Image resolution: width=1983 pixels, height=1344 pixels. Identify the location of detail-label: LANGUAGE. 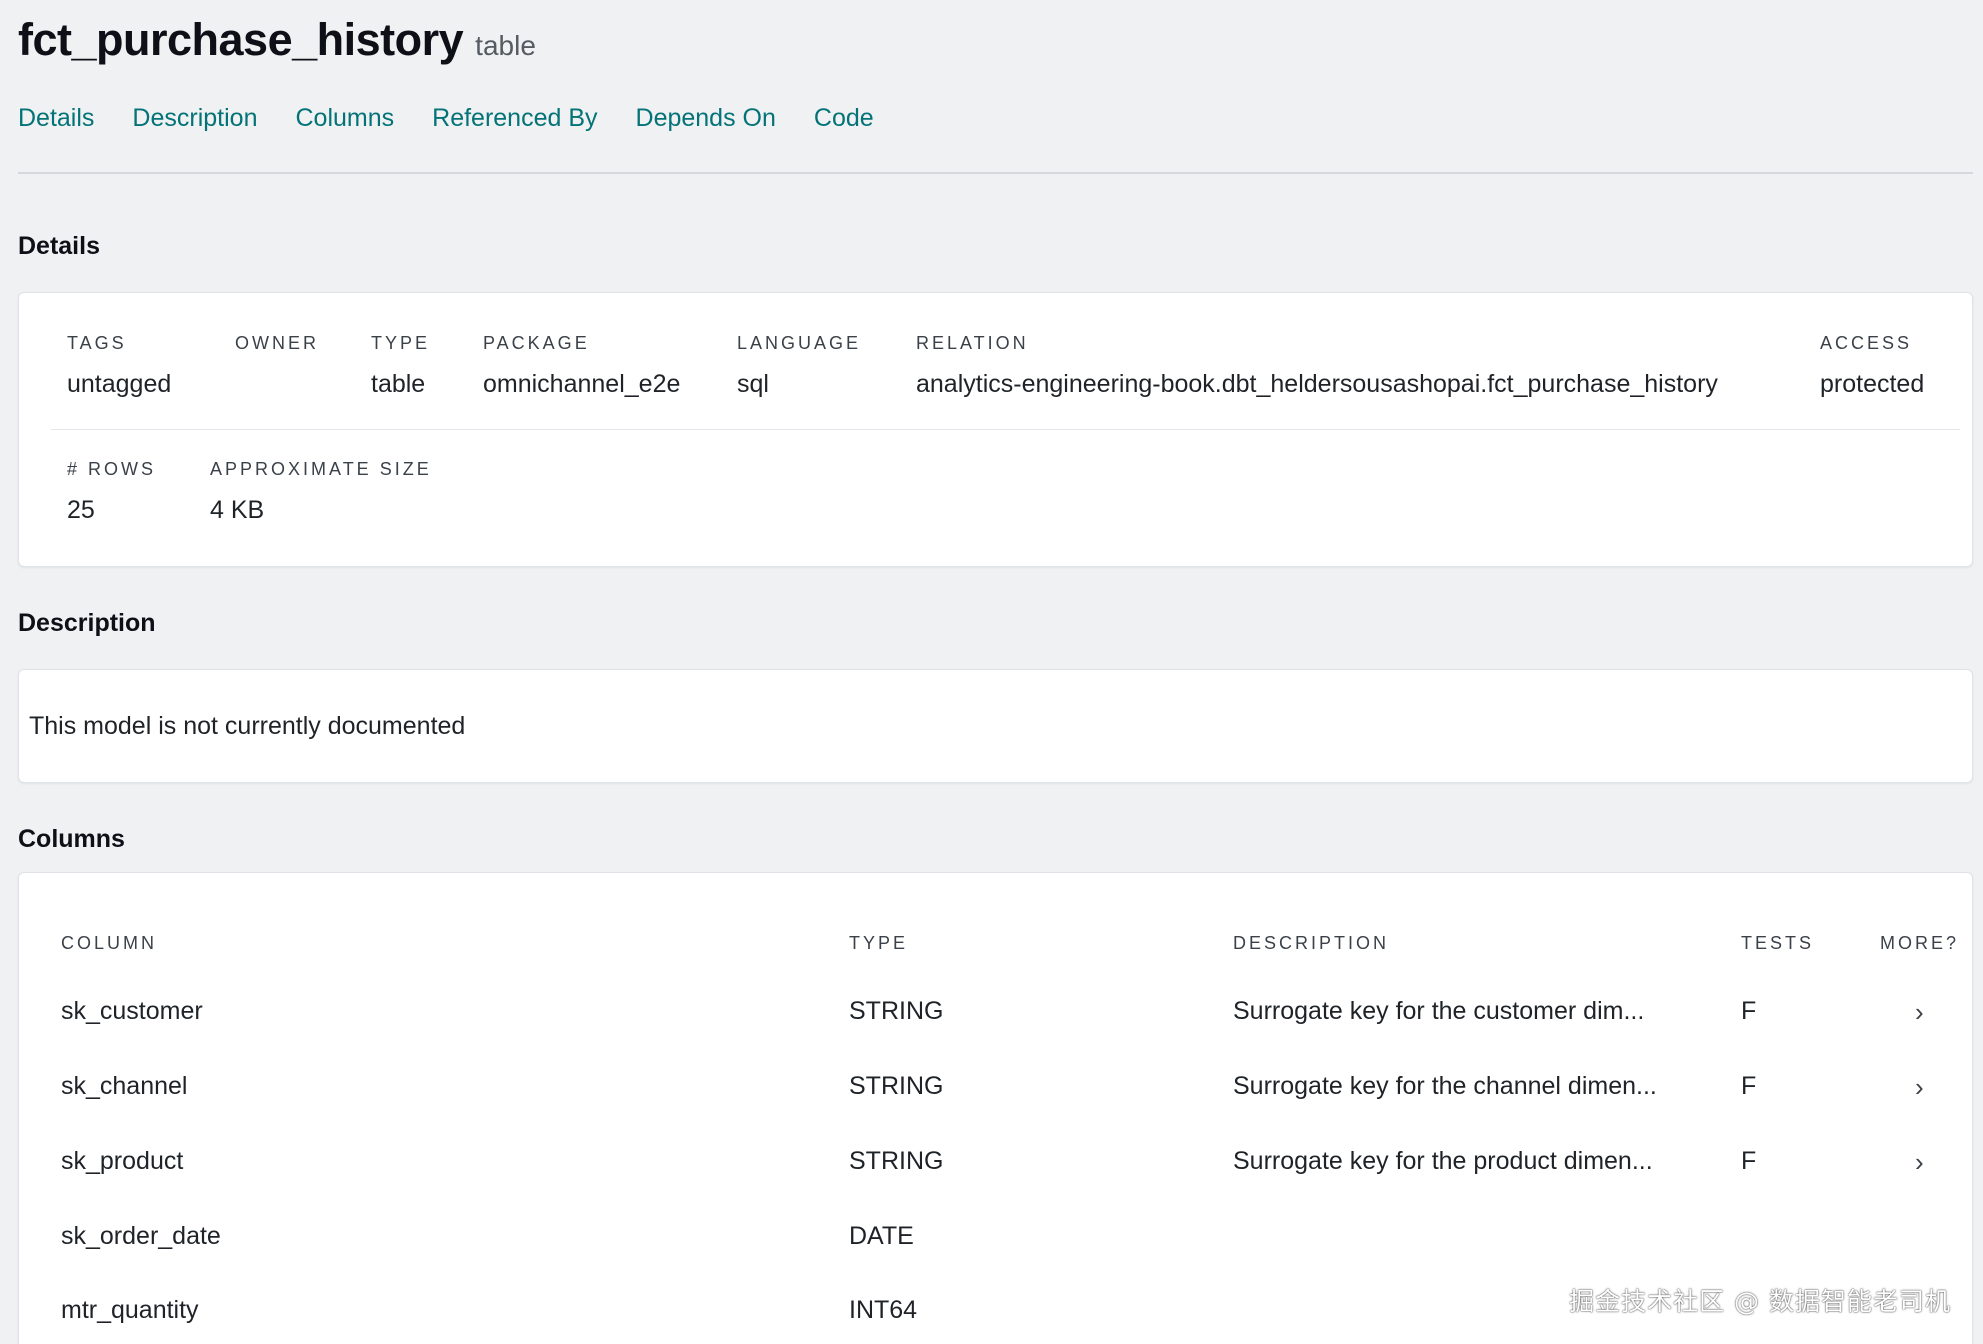
(799, 343).